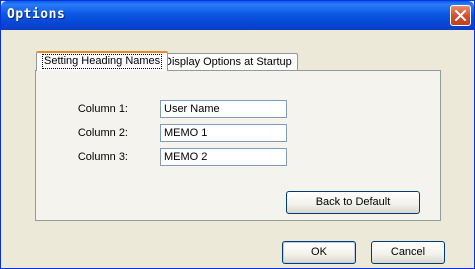 This screenshot has width=475, height=269. I want to click on column-2-label: Column 2:, so click(102, 133).